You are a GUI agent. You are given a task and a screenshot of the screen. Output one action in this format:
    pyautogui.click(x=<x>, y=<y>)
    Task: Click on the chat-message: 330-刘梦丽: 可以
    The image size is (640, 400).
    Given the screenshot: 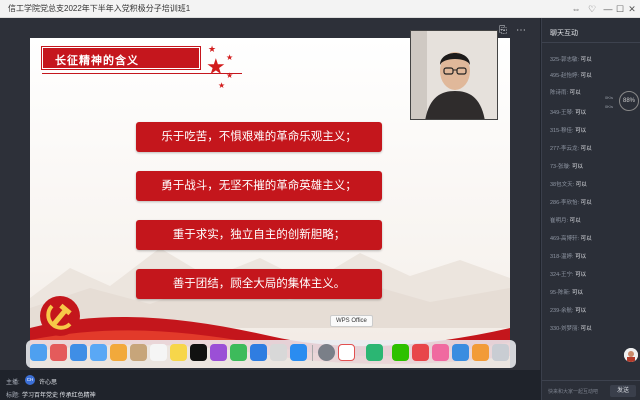 What is the action you would take?
    pyautogui.click(x=571, y=329)
    